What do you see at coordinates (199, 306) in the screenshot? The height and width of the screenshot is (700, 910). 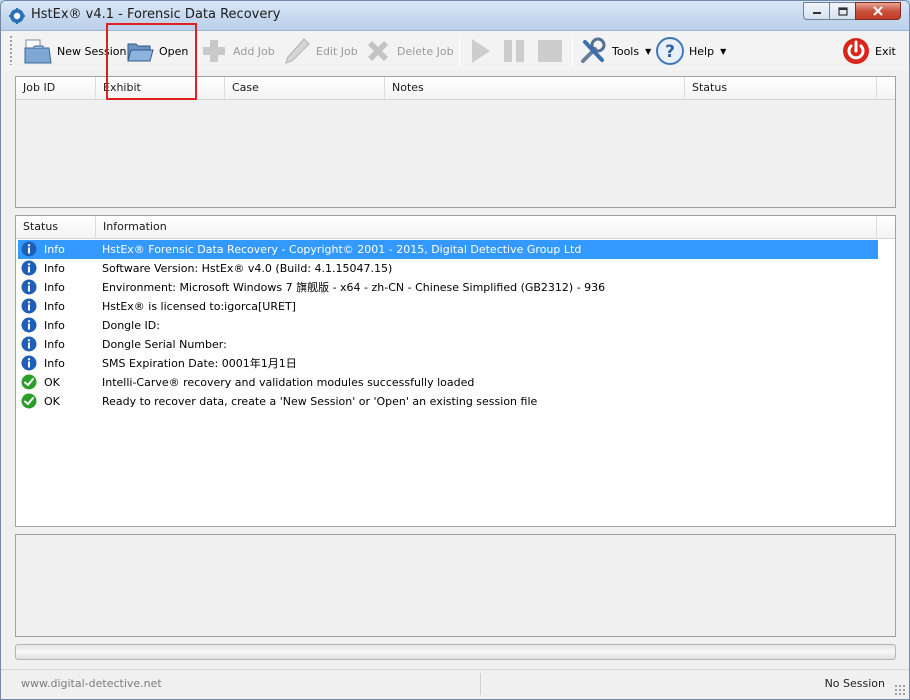 I see `log-information: HstEx® is licensed to:igorca[URET]` at bounding box center [199, 306].